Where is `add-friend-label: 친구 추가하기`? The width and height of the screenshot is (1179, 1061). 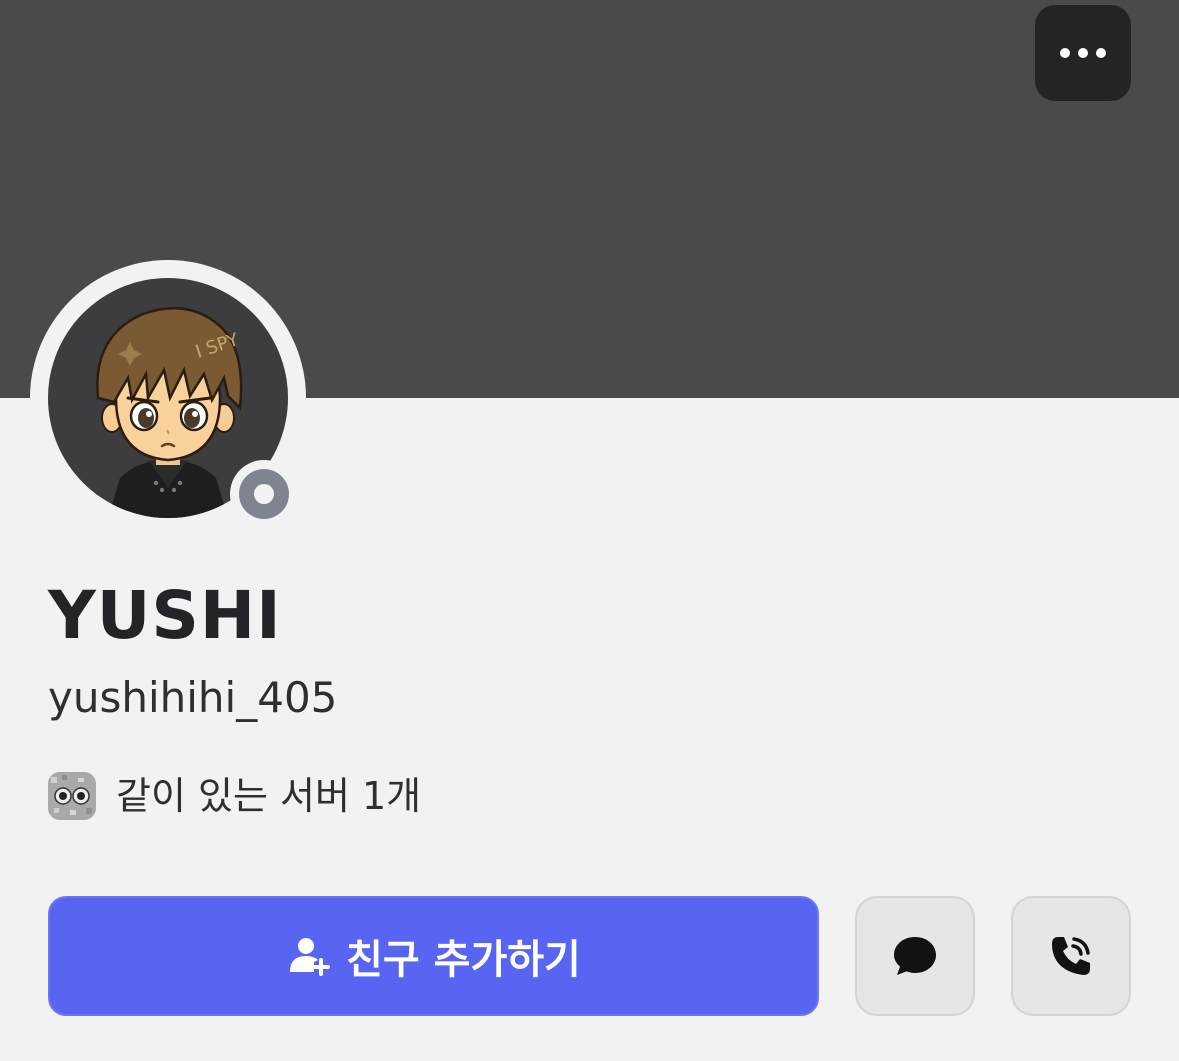 add-friend-label: 친구 추가하기 is located at coordinates (463, 960).